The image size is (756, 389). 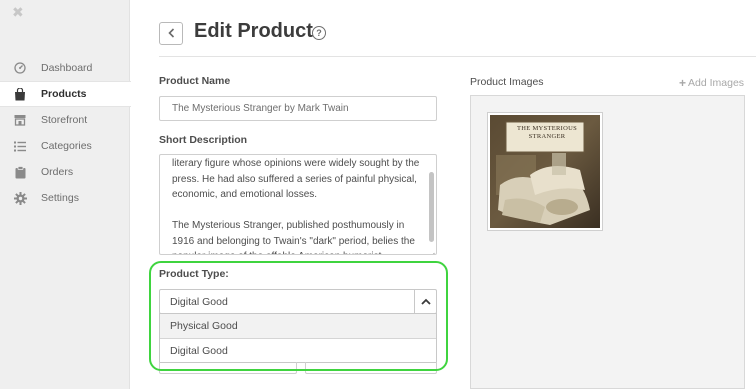 I want to click on product-images-label: Product Images, so click(x=507, y=82).